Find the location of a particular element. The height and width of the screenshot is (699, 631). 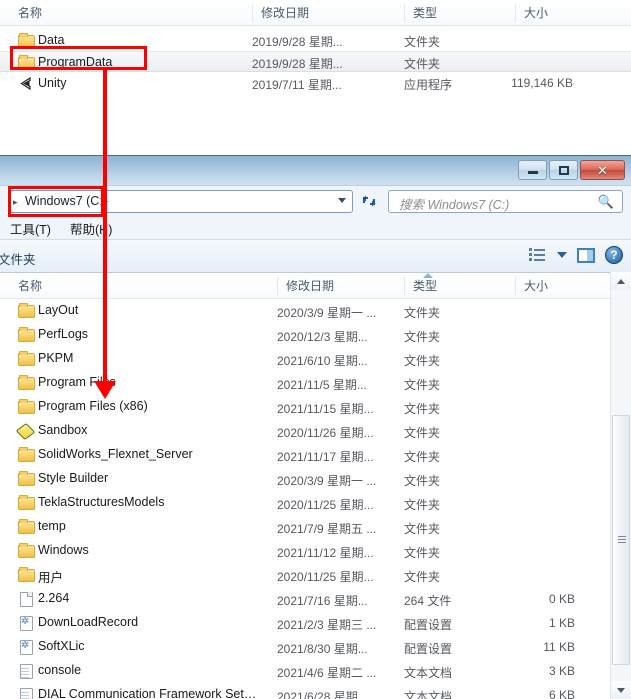

help-icon: ? is located at coordinates (614, 255).